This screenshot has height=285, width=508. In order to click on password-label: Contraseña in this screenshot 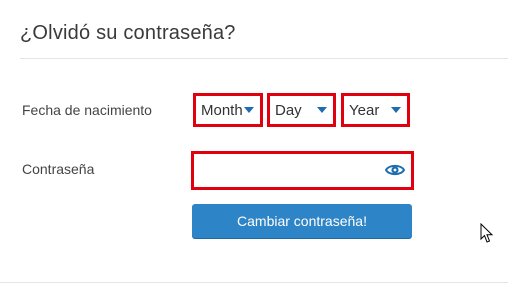, I will do `click(58, 169)`.